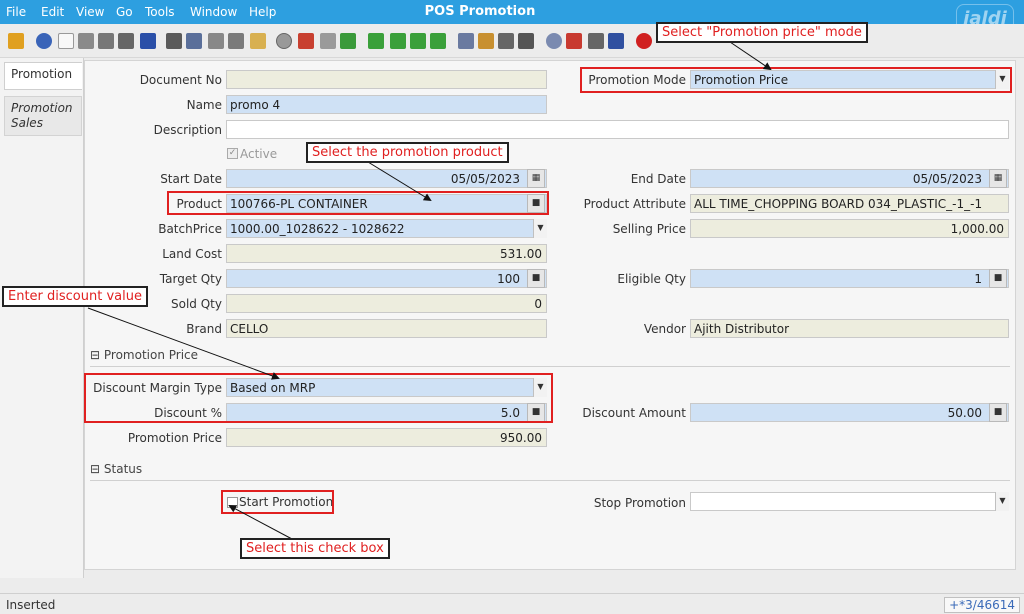  What do you see at coordinates (438, 41) in the screenshot?
I see `last-record-icon` at bounding box center [438, 41].